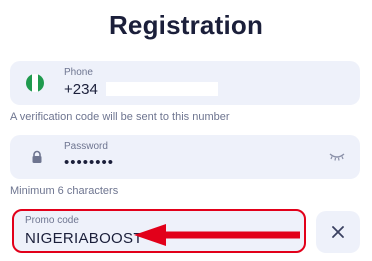 The height and width of the screenshot is (261, 372). What do you see at coordinates (64, 191) in the screenshot?
I see `password-hint: Minimum 6 characters` at bounding box center [64, 191].